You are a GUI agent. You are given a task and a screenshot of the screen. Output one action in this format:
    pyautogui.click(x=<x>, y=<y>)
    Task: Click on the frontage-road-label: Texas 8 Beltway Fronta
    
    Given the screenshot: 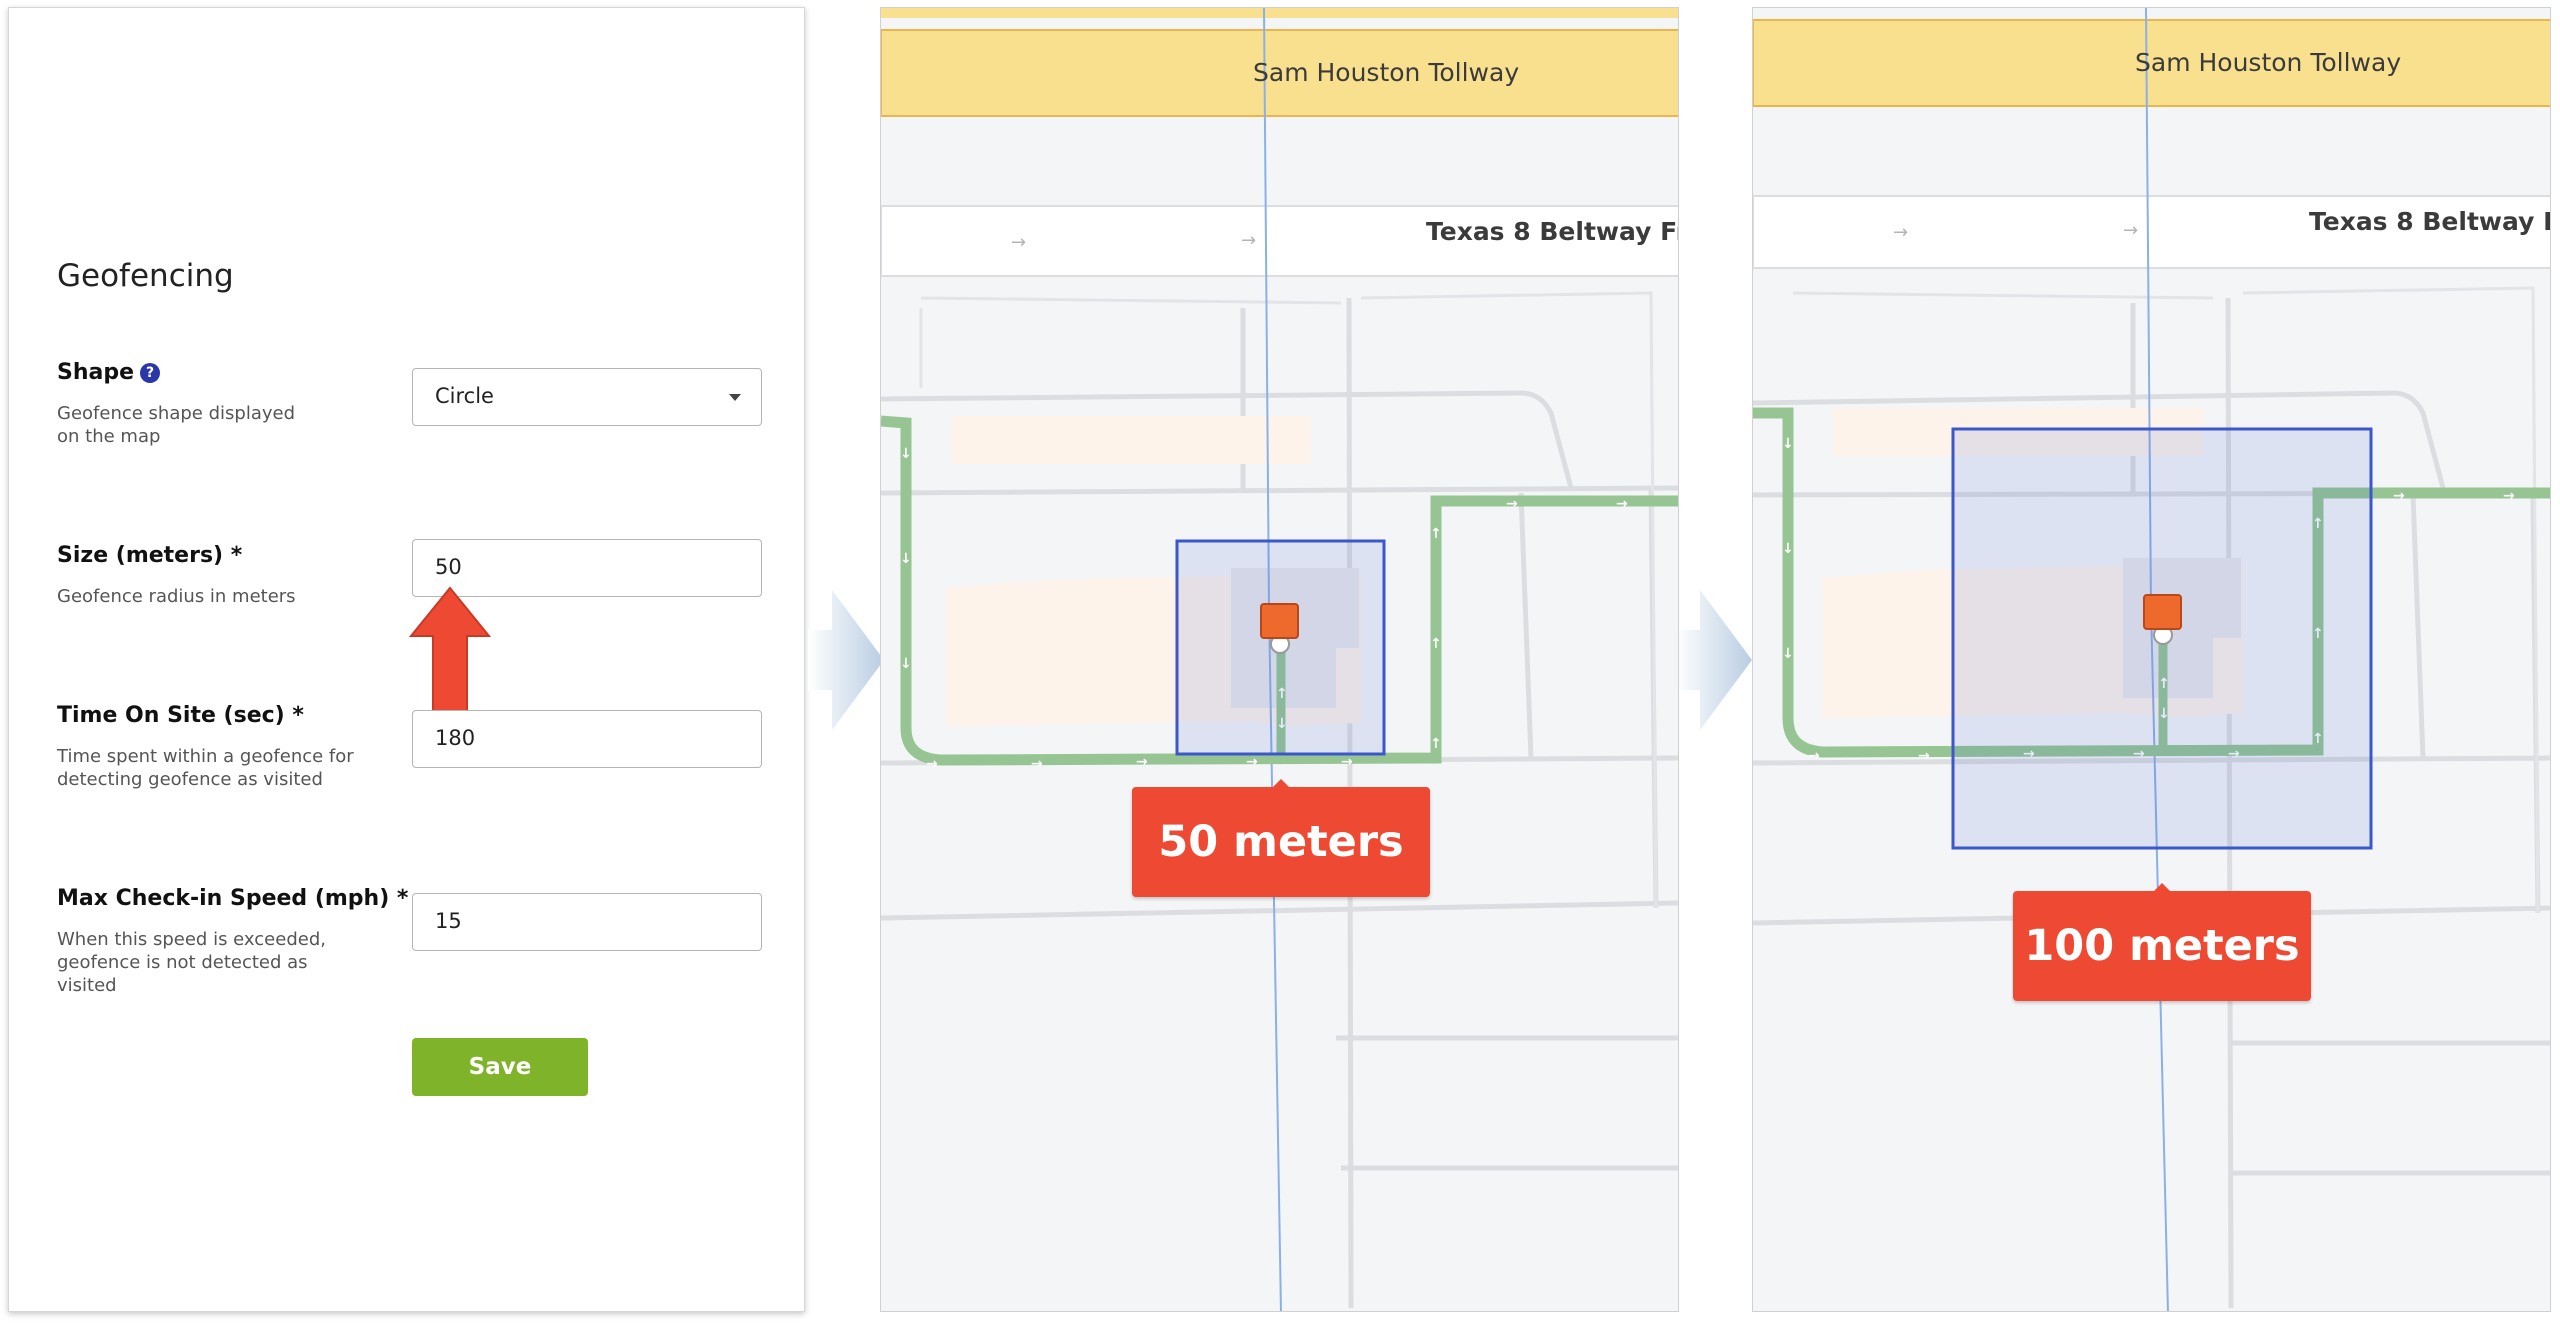 What is the action you would take?
    pyautogui.click(x=1552, y=231)
    